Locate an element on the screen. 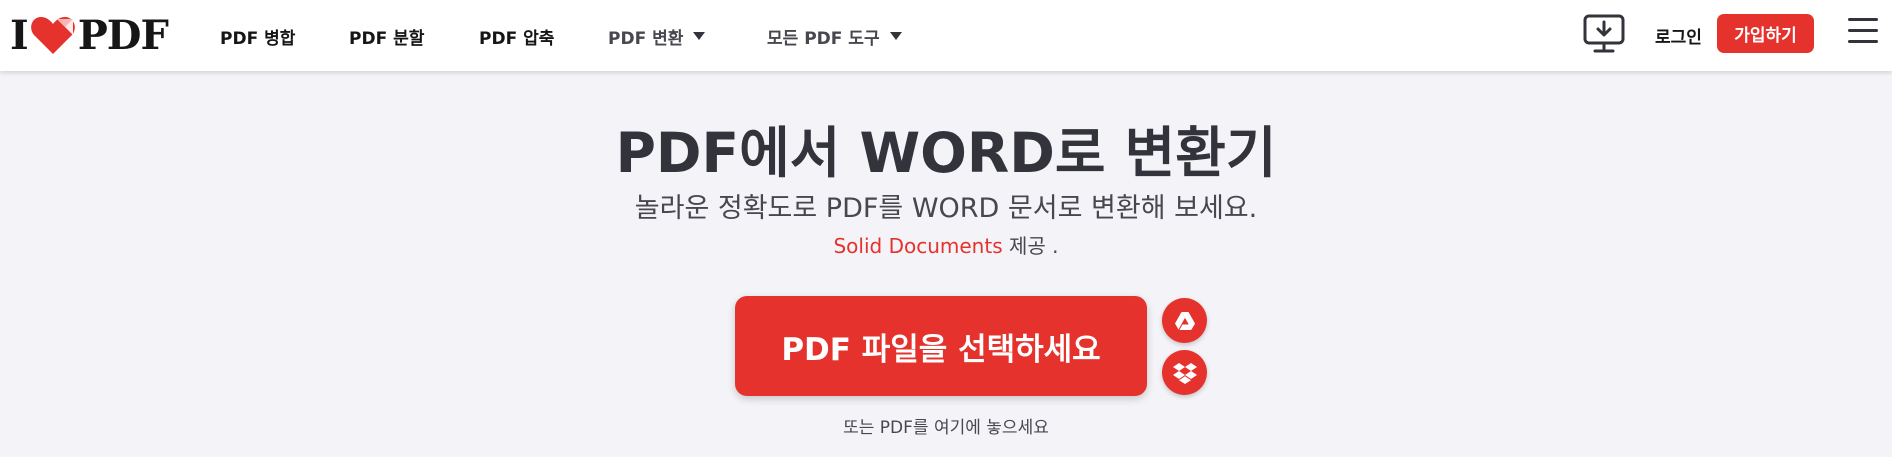 The image size is (1892, 457). nav-merge-pdf: PDF 병합 is located at coordinates (257, 36).